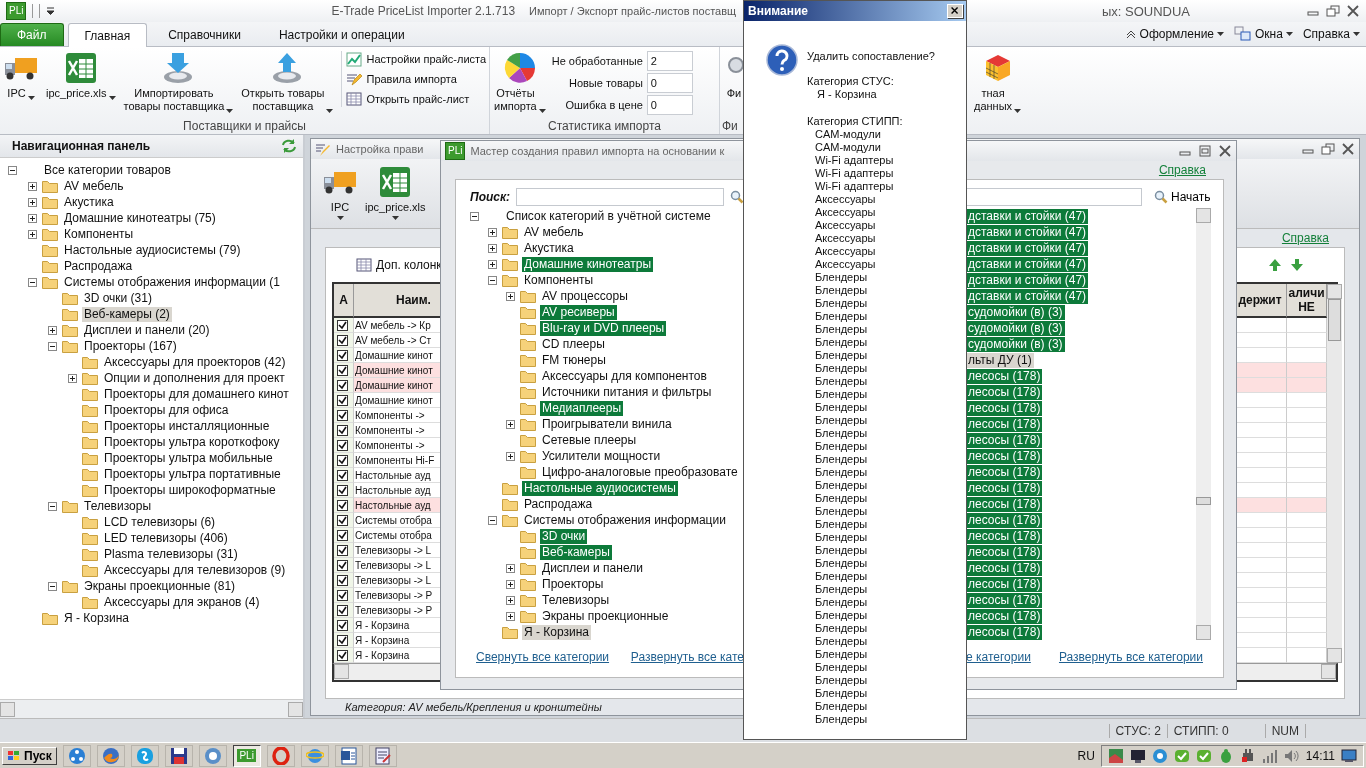 The width and height of the screenshot is (1366, 768). What do you see at coordinates (178, 82) in the screenshot?
I see `ribbon-button: Импортировать товары поставщика` at bounding box center [178, 82].